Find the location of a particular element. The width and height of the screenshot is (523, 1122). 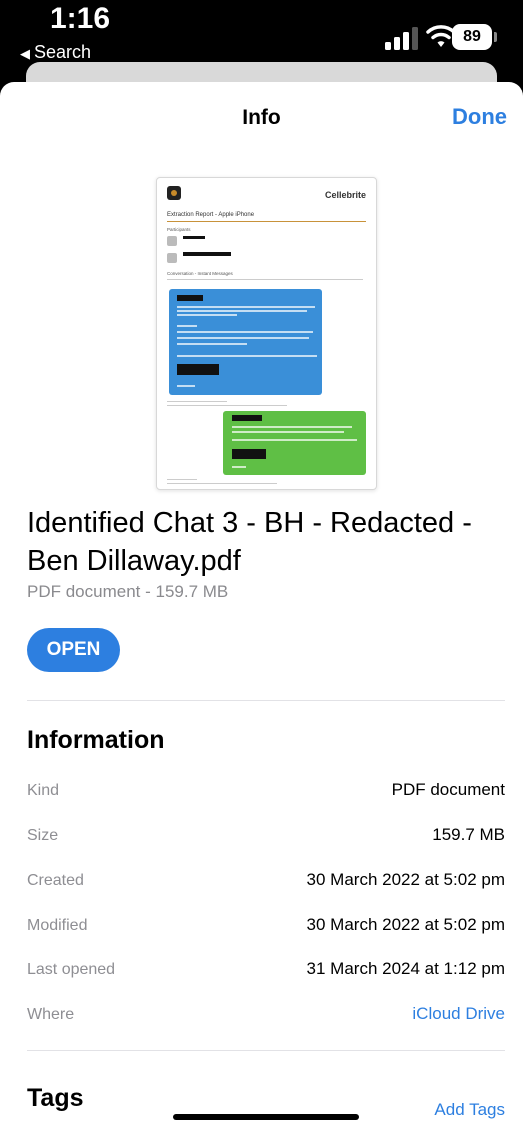

info-row-created: Created 30 March 2022 at 5:02 pm is located at coordinates (266, 884).